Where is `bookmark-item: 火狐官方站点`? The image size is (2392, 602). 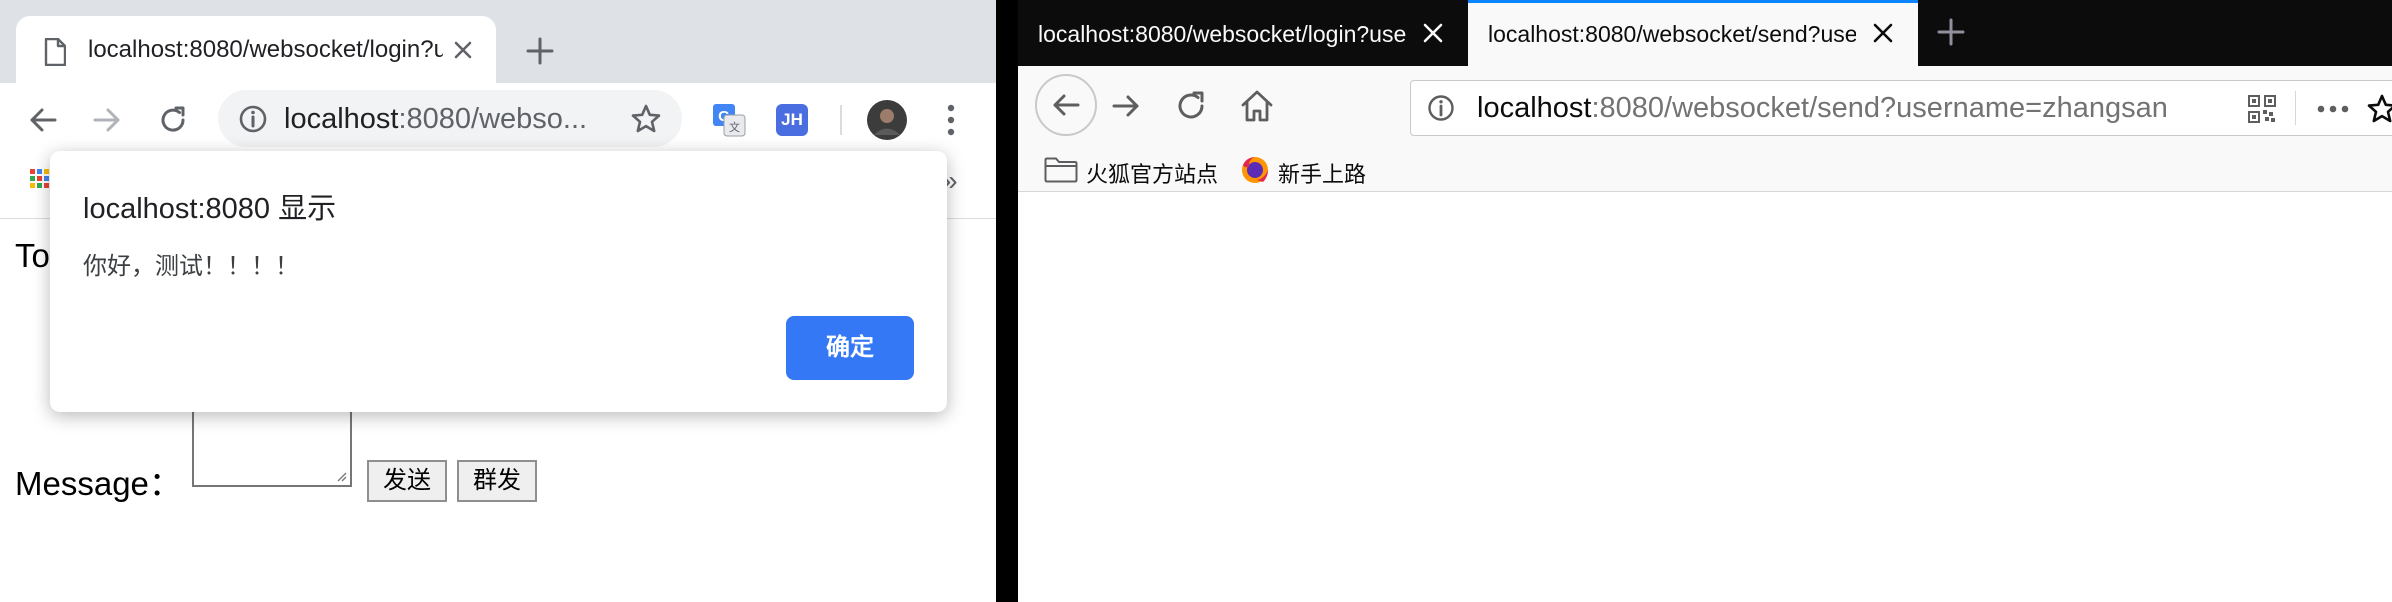
bookmark-item: 火狐官方站点 is located at coordinates (1144, 170).